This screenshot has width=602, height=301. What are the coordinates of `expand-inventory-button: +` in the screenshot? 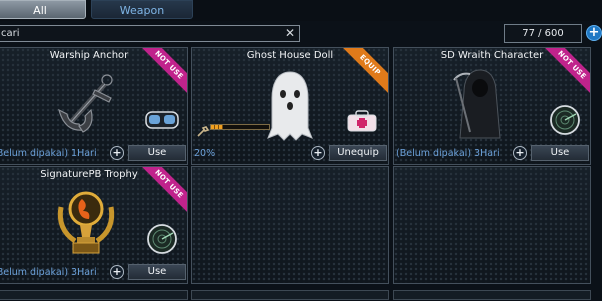 It's located at (594, 33).